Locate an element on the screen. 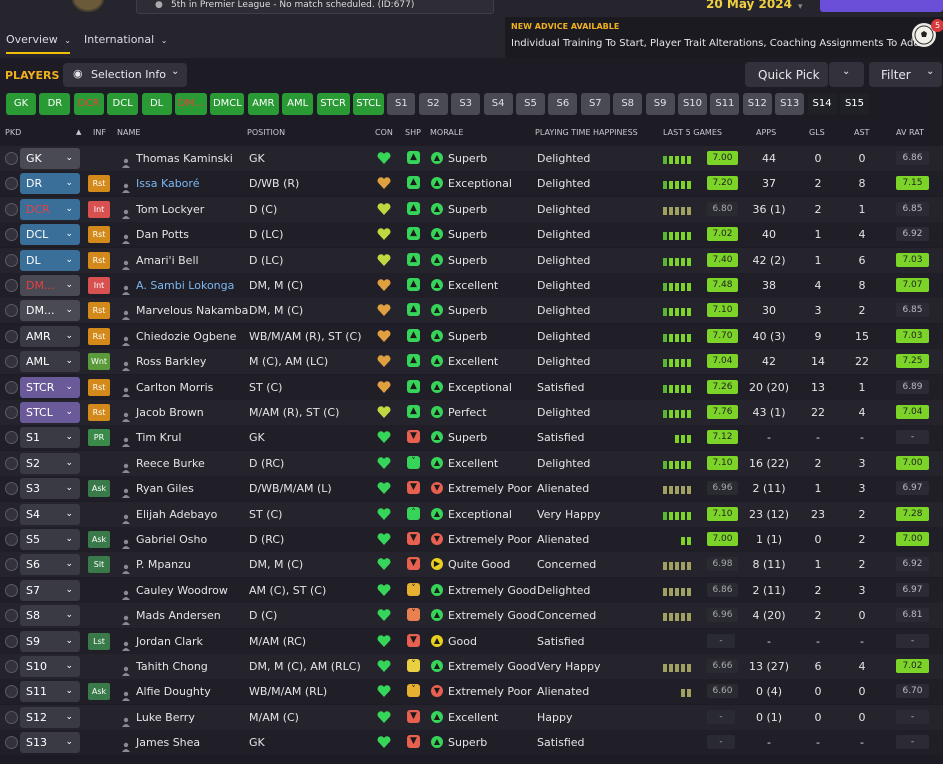 The width and height of the screenshot is (943, 764). player-name: Mads Andersen is located at coordinates (178, 615).